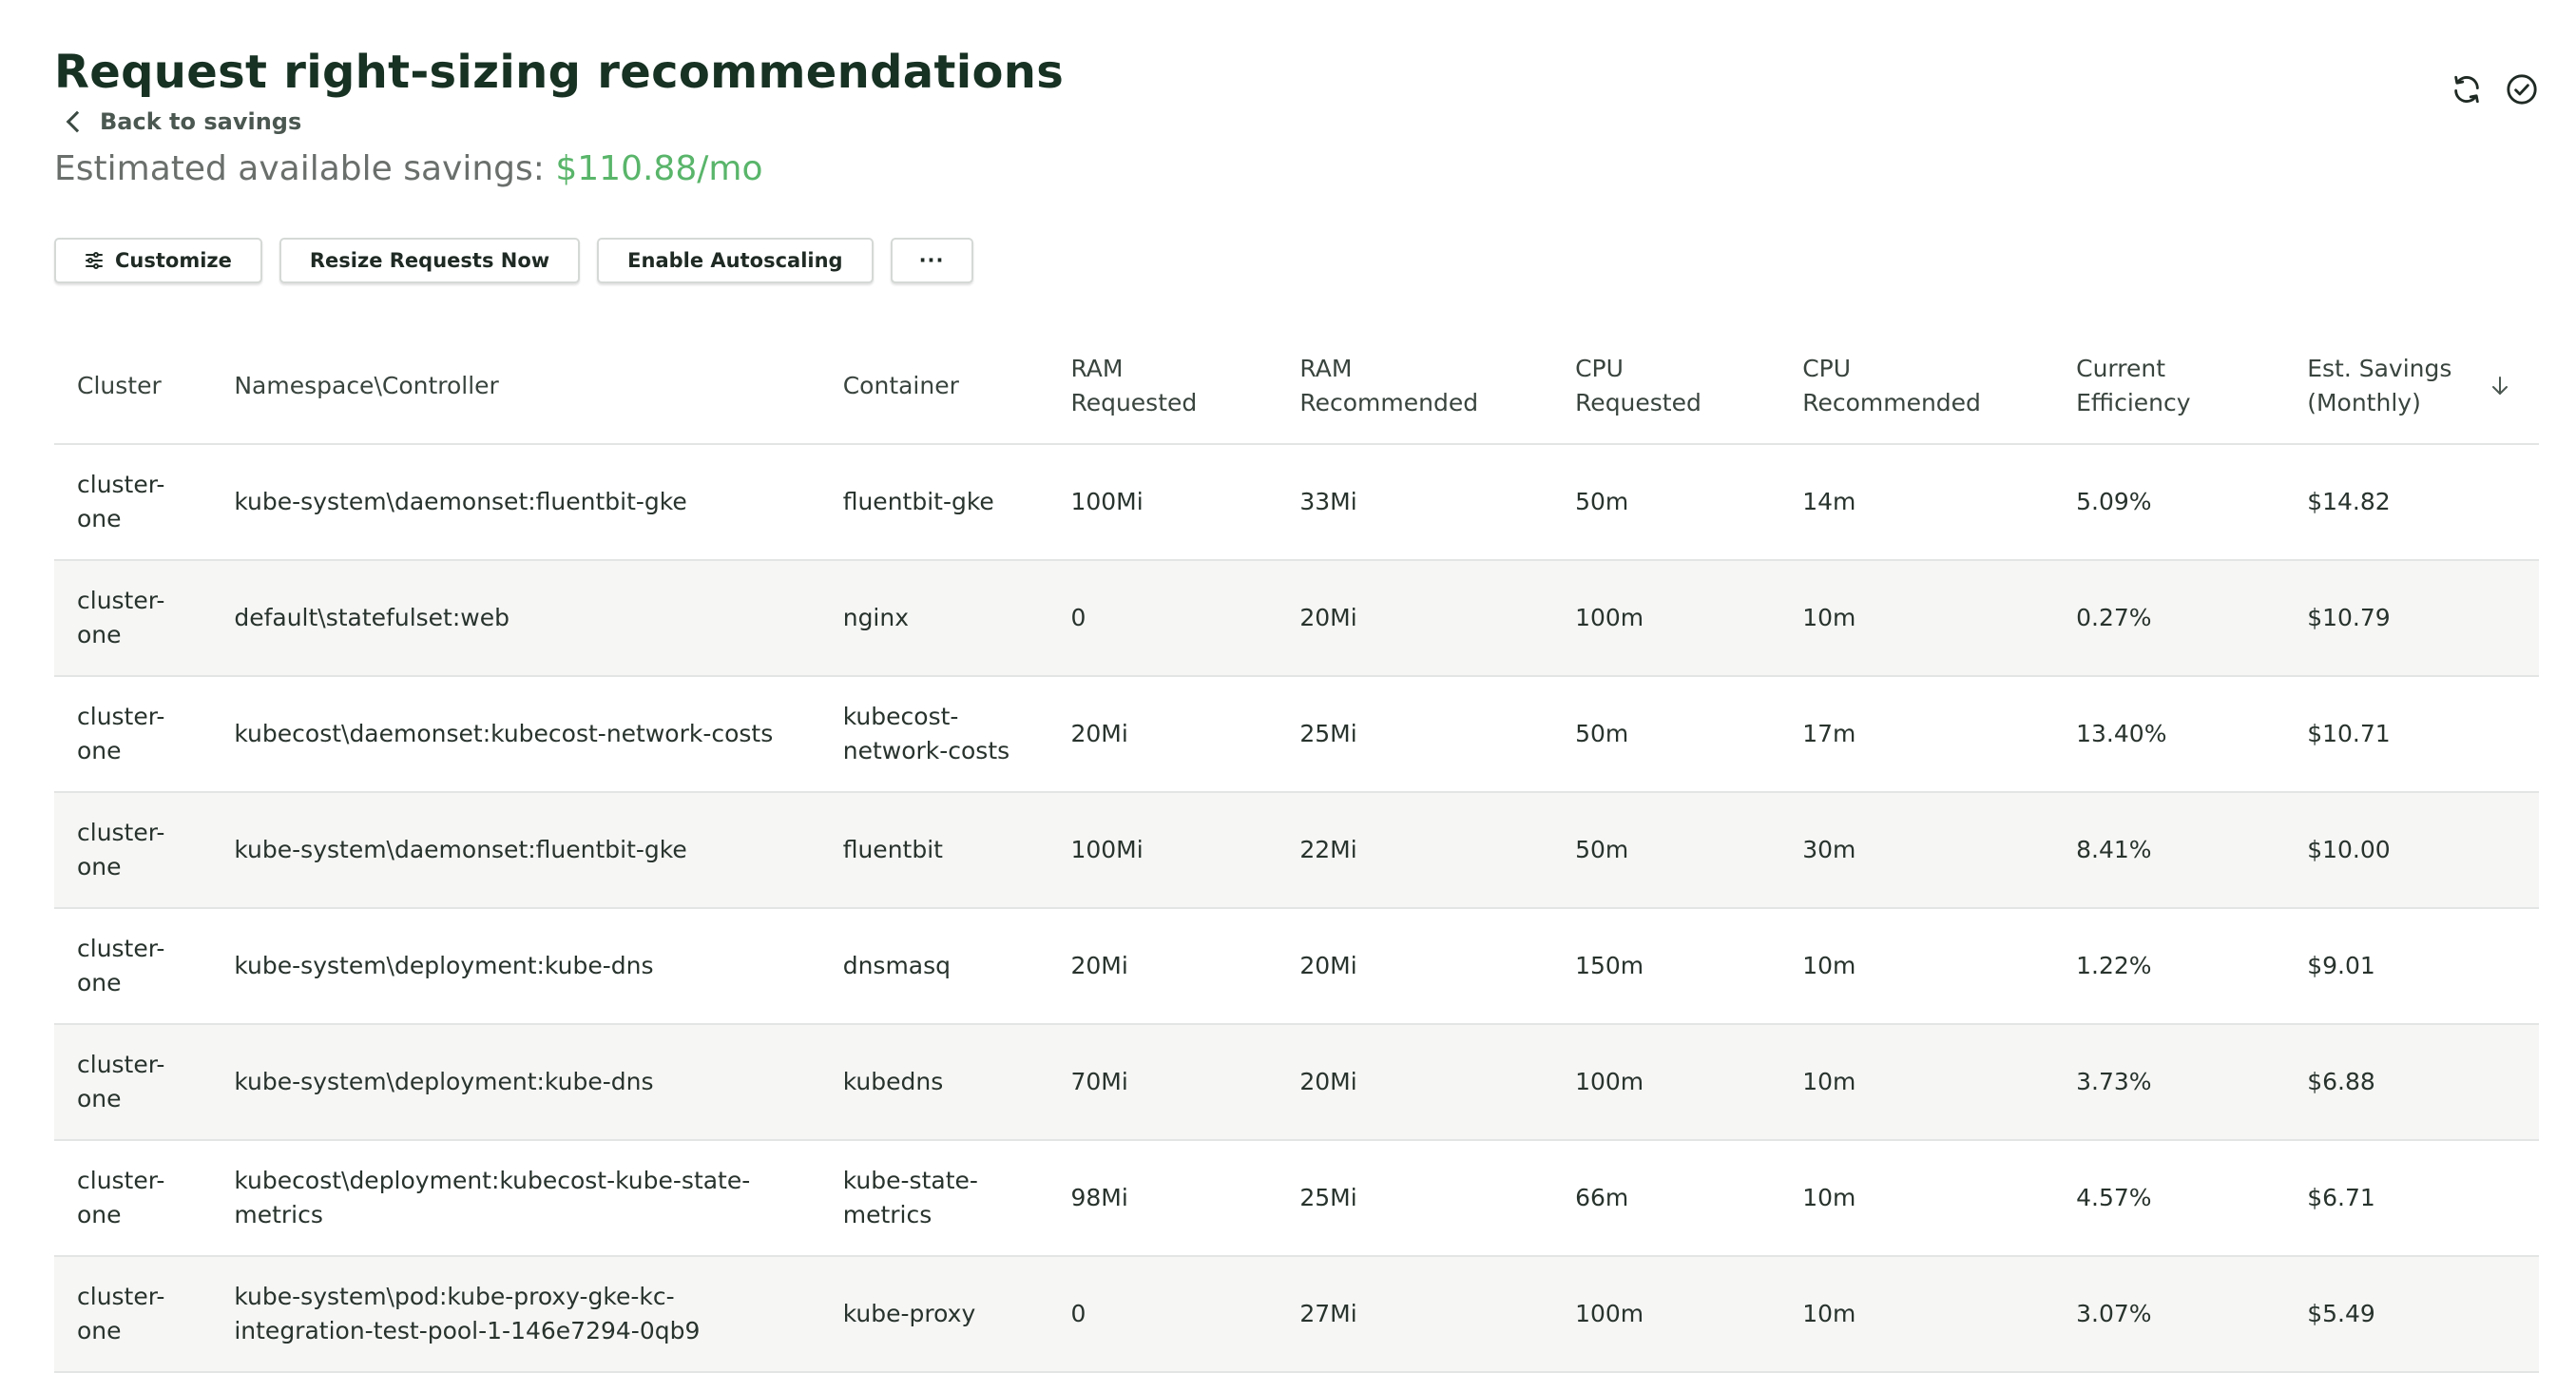 The height and width of the screenshot is (1373, 2576). I want to click on more-options-button: ···, so click(932, 260).